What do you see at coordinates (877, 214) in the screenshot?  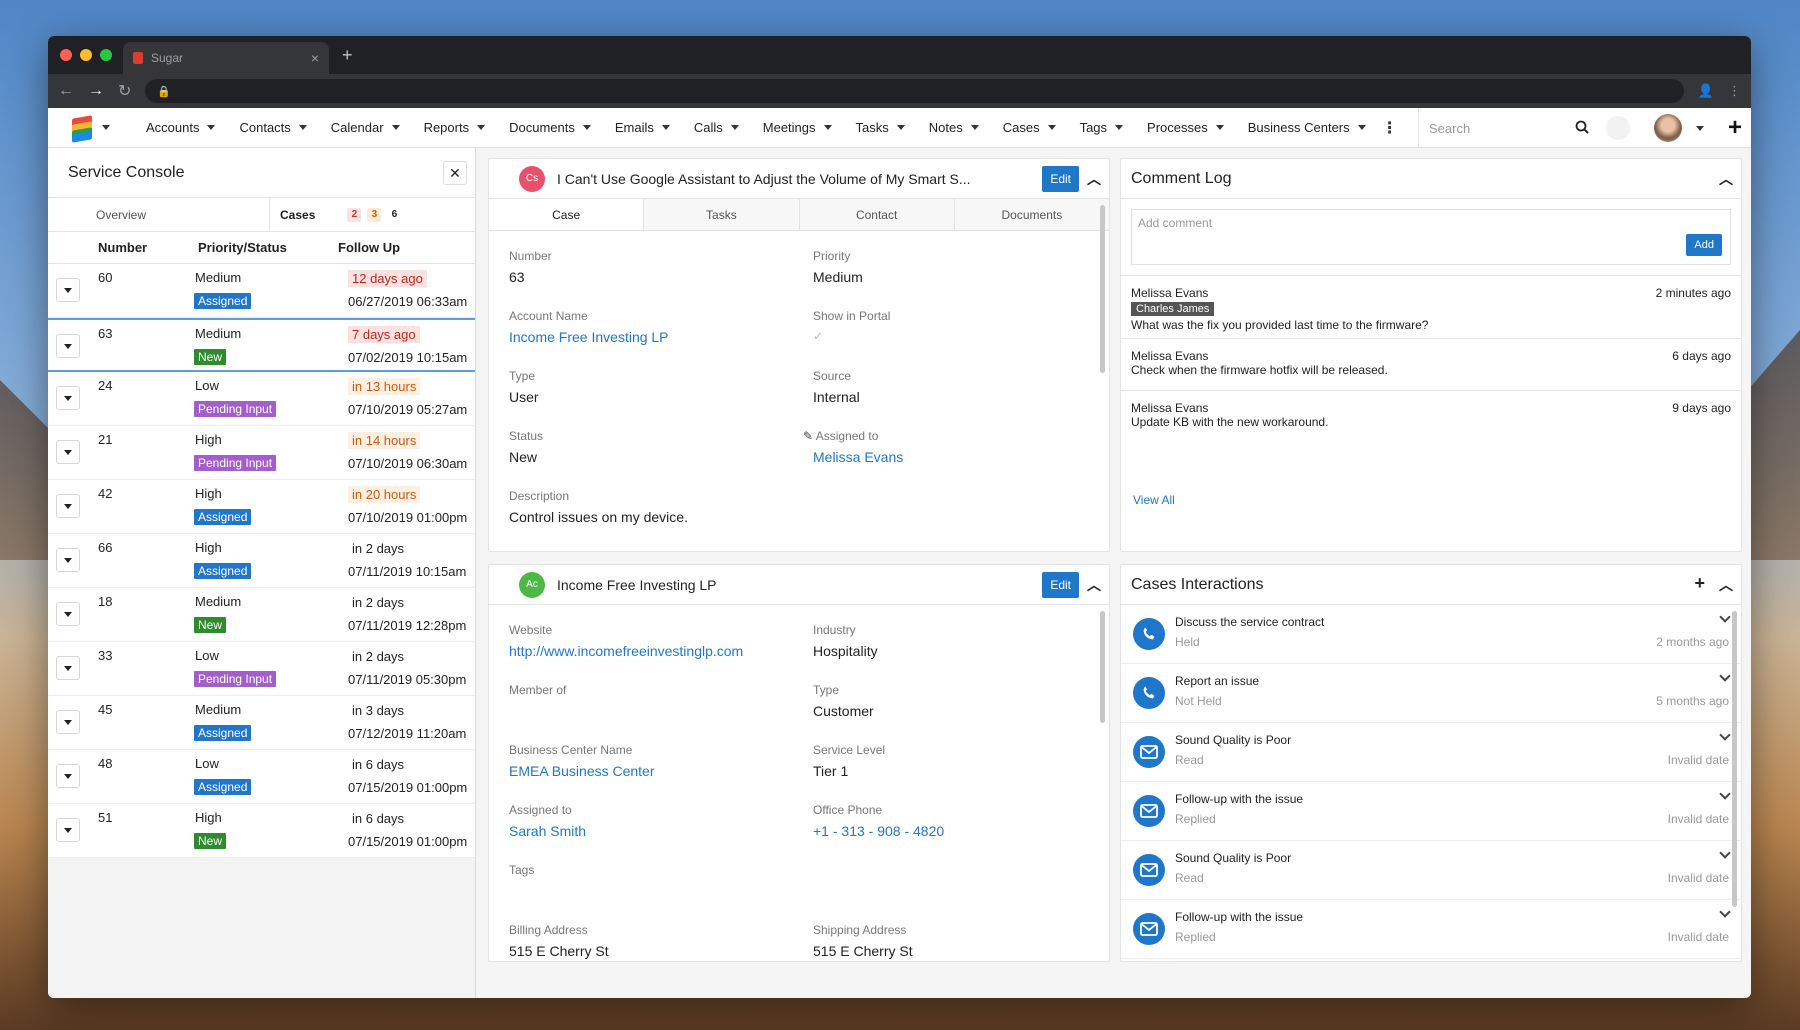 I see `tab-contact: Contact` at bounding box center [877, 214].